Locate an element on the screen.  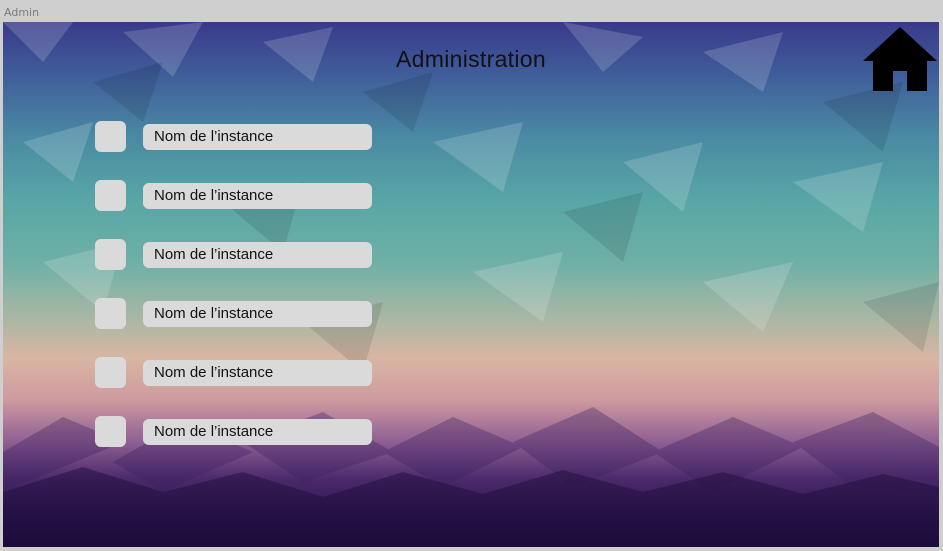
home-button is located at coordinates (900, 59).